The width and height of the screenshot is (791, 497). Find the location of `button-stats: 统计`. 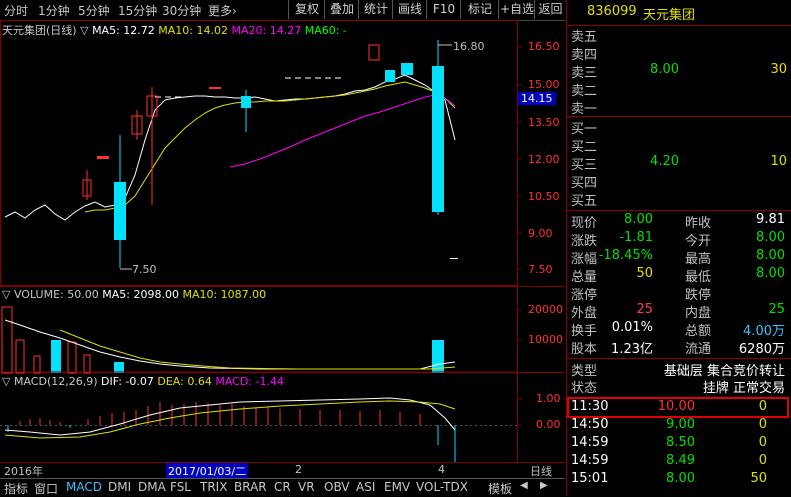

button-stats: 统计 is located at coordinates (375, 9).